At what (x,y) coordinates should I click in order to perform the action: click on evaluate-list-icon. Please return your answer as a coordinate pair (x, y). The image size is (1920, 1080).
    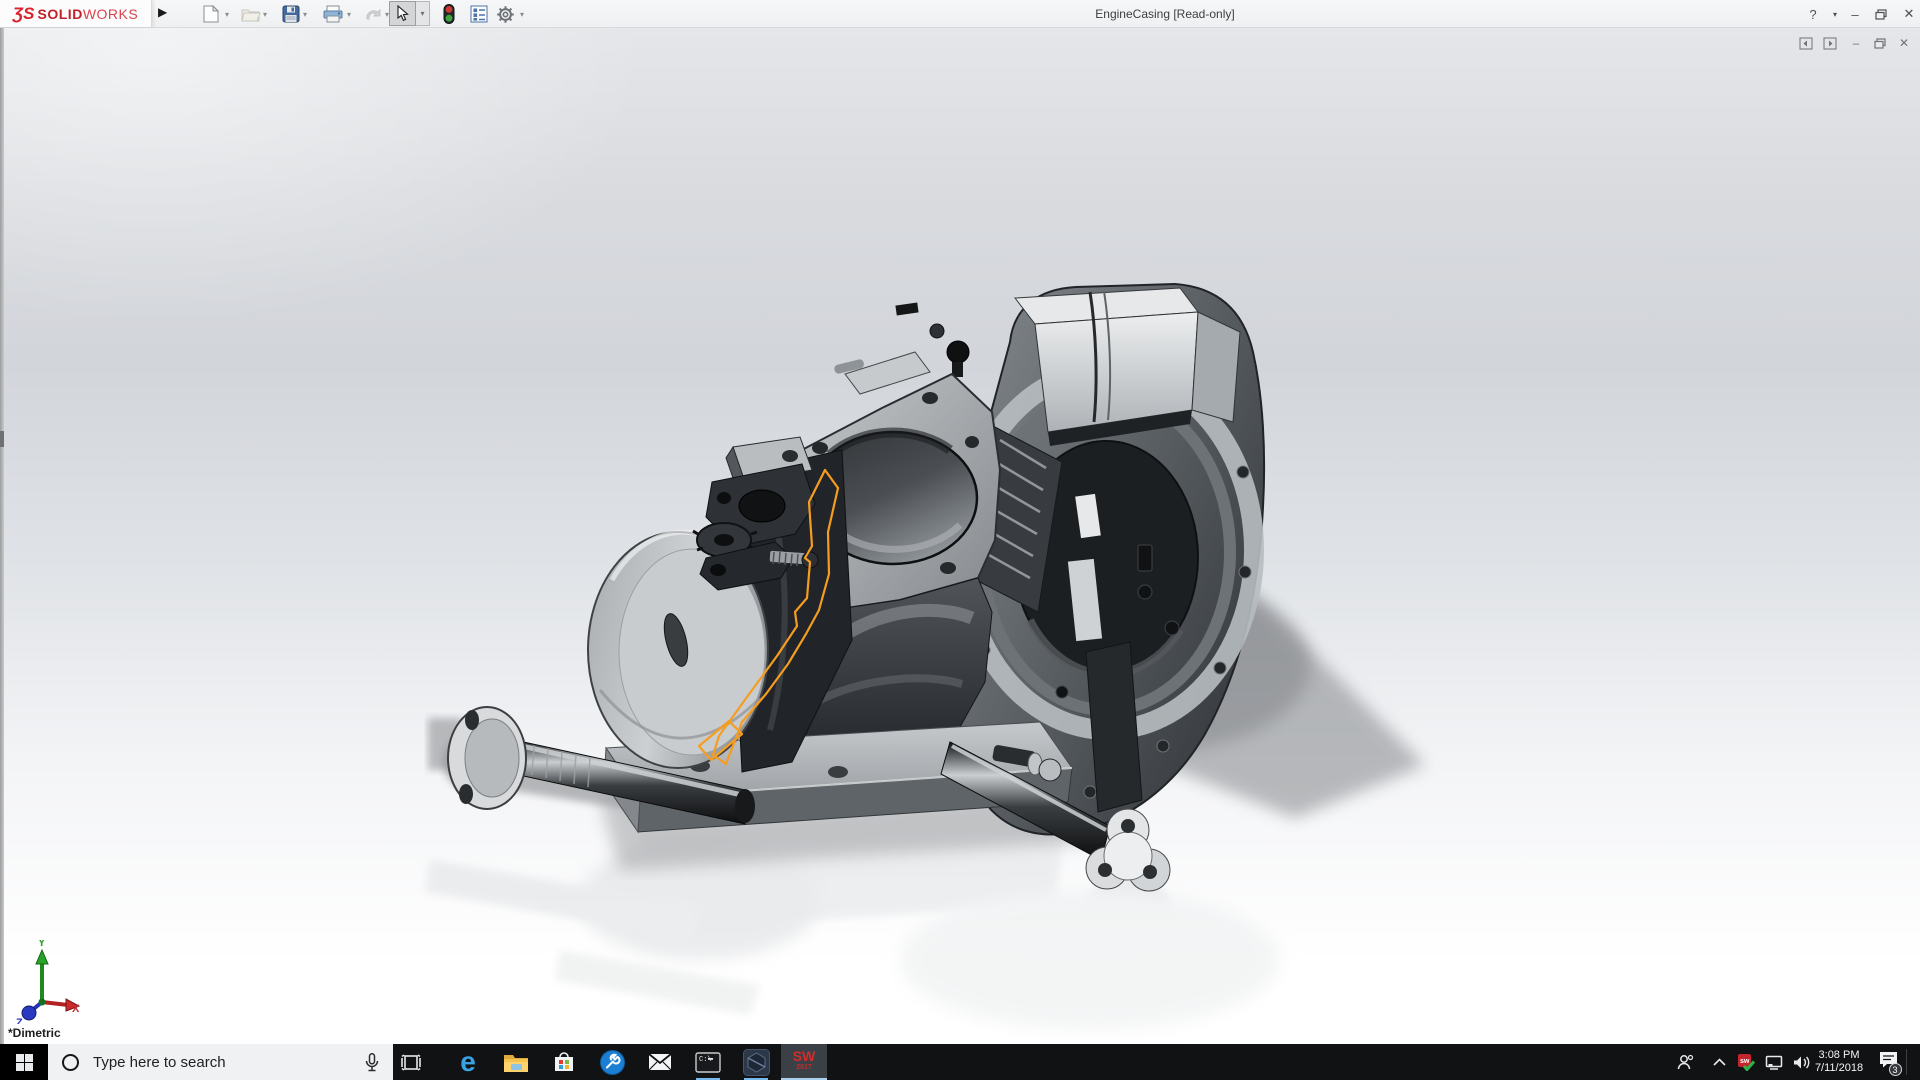
    Looking at the image, I should click on (479, 14).